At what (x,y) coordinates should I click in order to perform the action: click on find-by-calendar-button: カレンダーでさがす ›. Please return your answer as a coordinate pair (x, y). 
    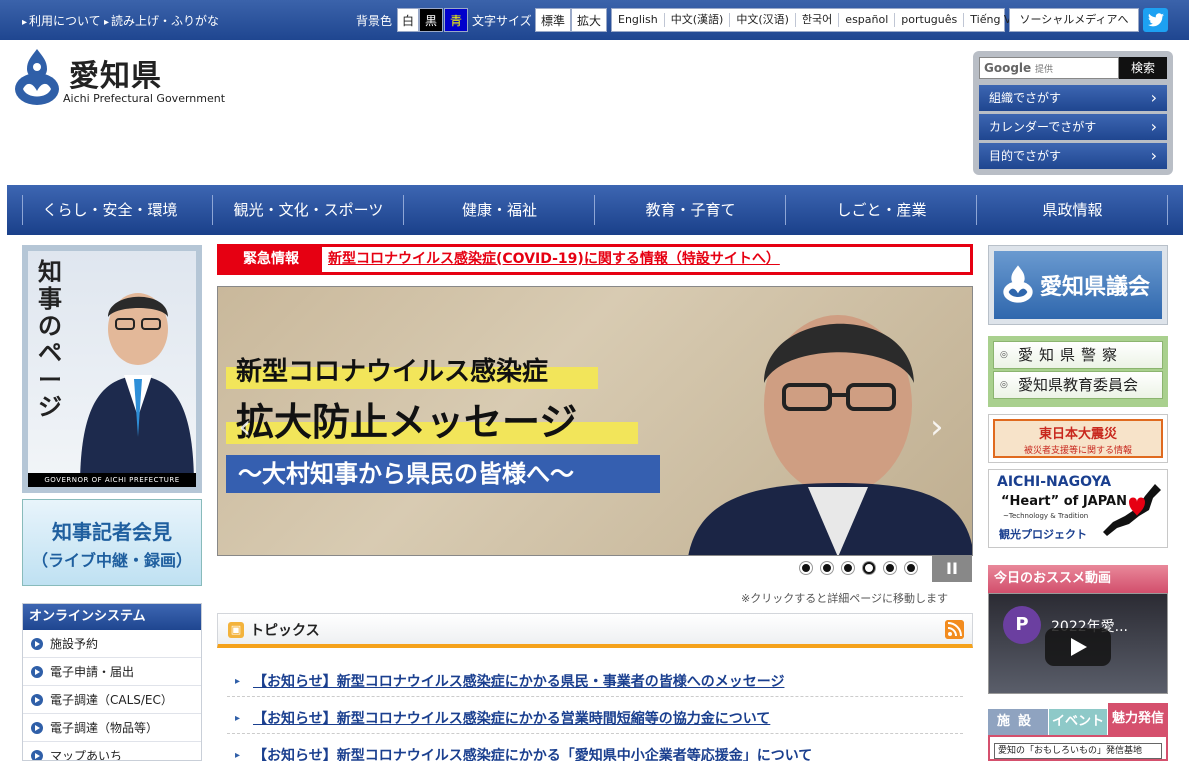
    Looking at the image, I should click on (1073, 127).